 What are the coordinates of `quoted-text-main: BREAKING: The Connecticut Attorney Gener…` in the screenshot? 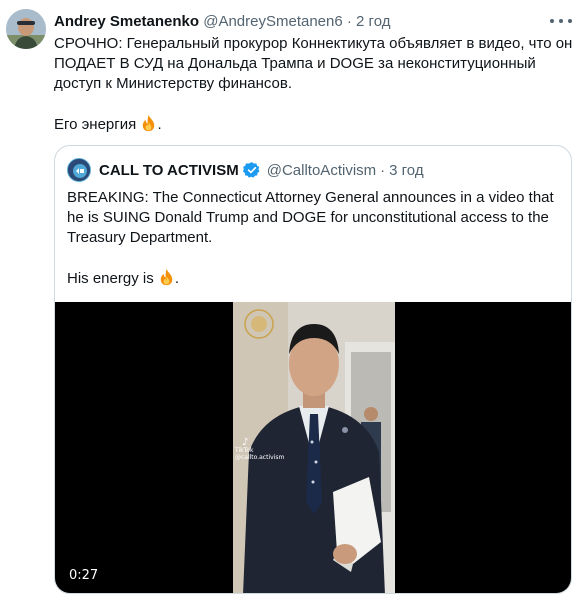 It's located at (310, 217).